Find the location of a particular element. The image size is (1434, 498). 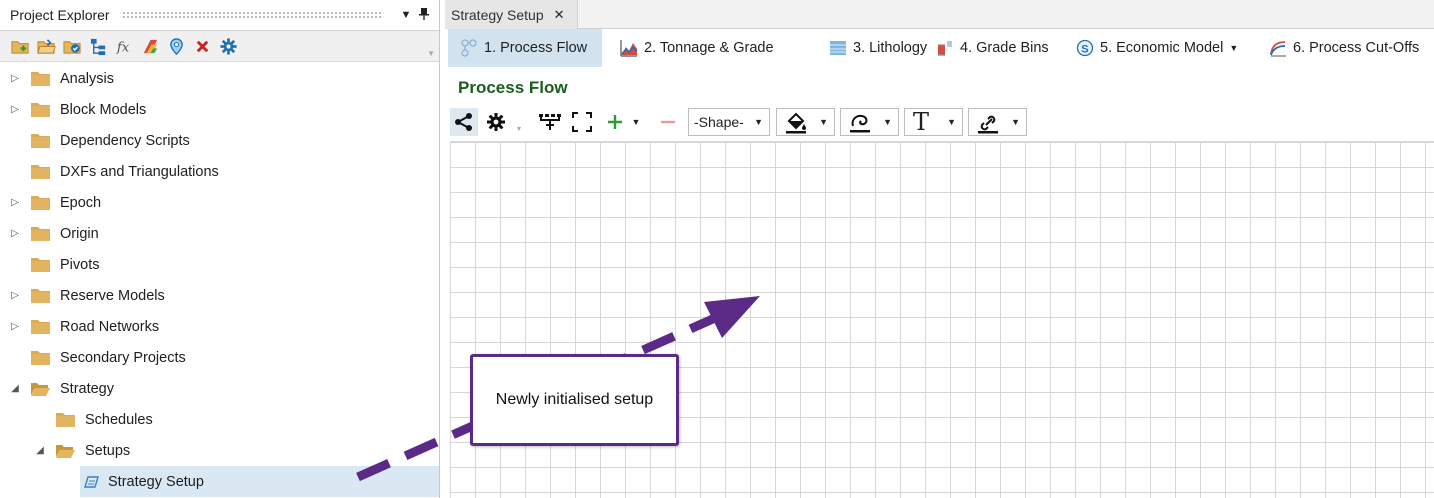

tab-label: 5. Economic Model is located at coordinates (1162, 48).